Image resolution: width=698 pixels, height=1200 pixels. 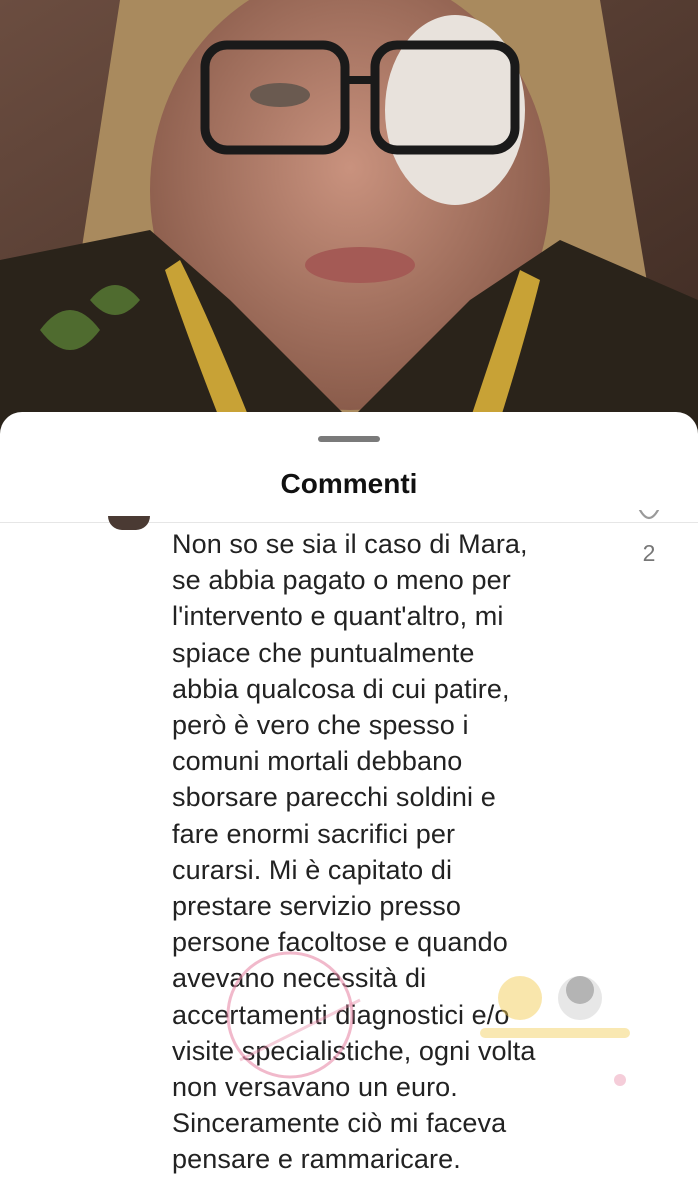 What do you see at coordinates (341, 688) in the screenshot?
I see `comment-line: abbia qualcosa di cui patire,` at bounding box center [341, 688].